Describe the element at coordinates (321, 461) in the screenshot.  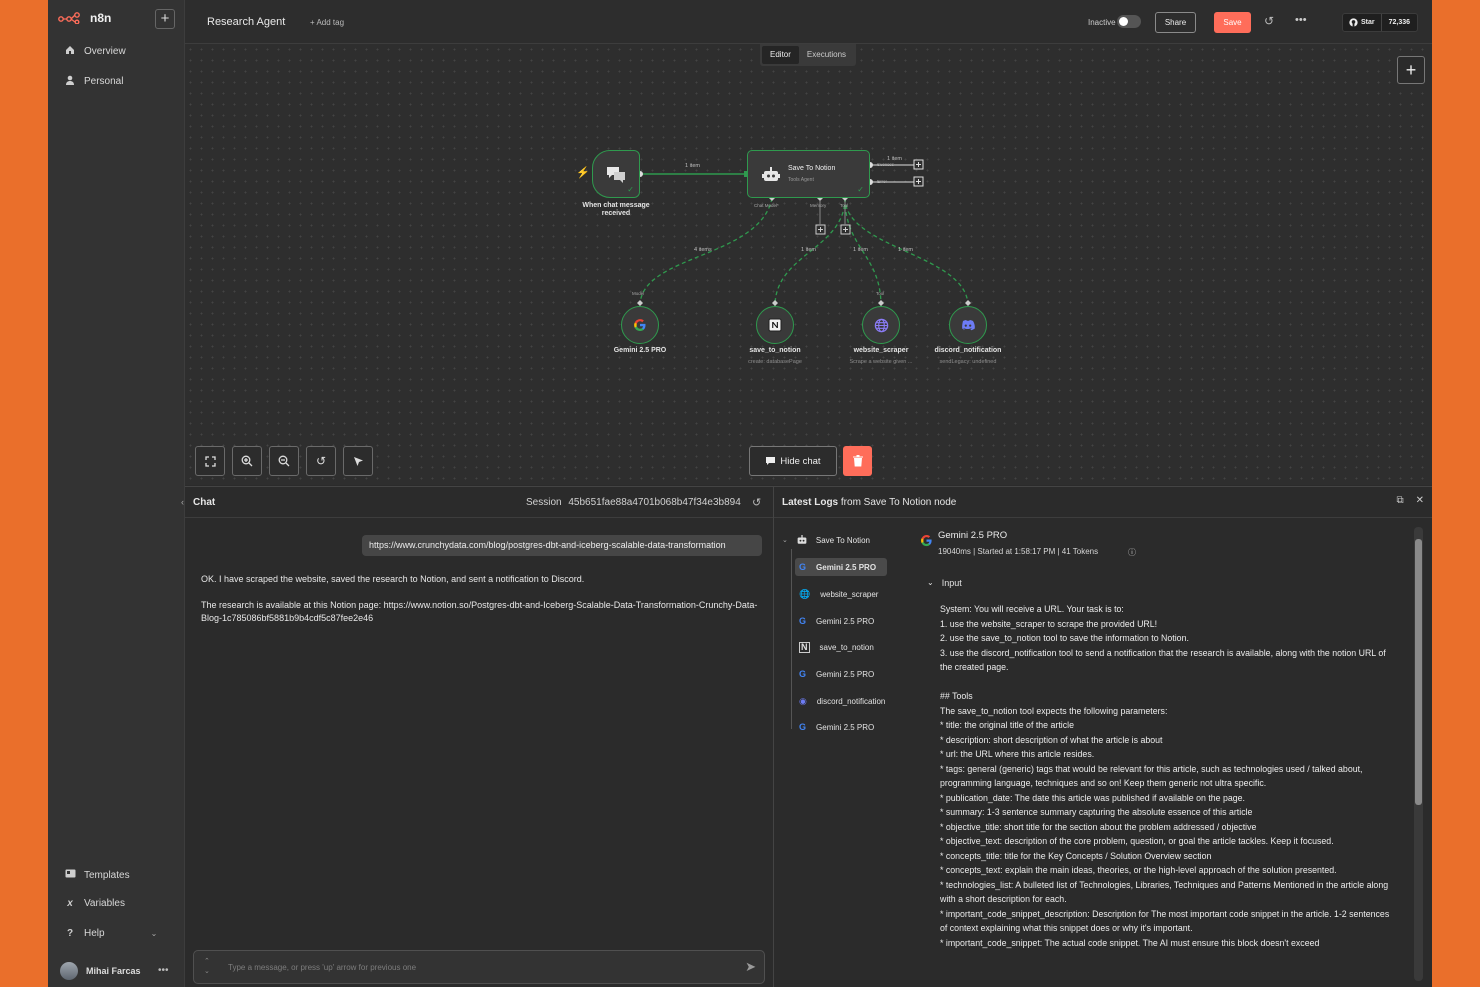
I see `reset-zoom-button: ↺` at that location.